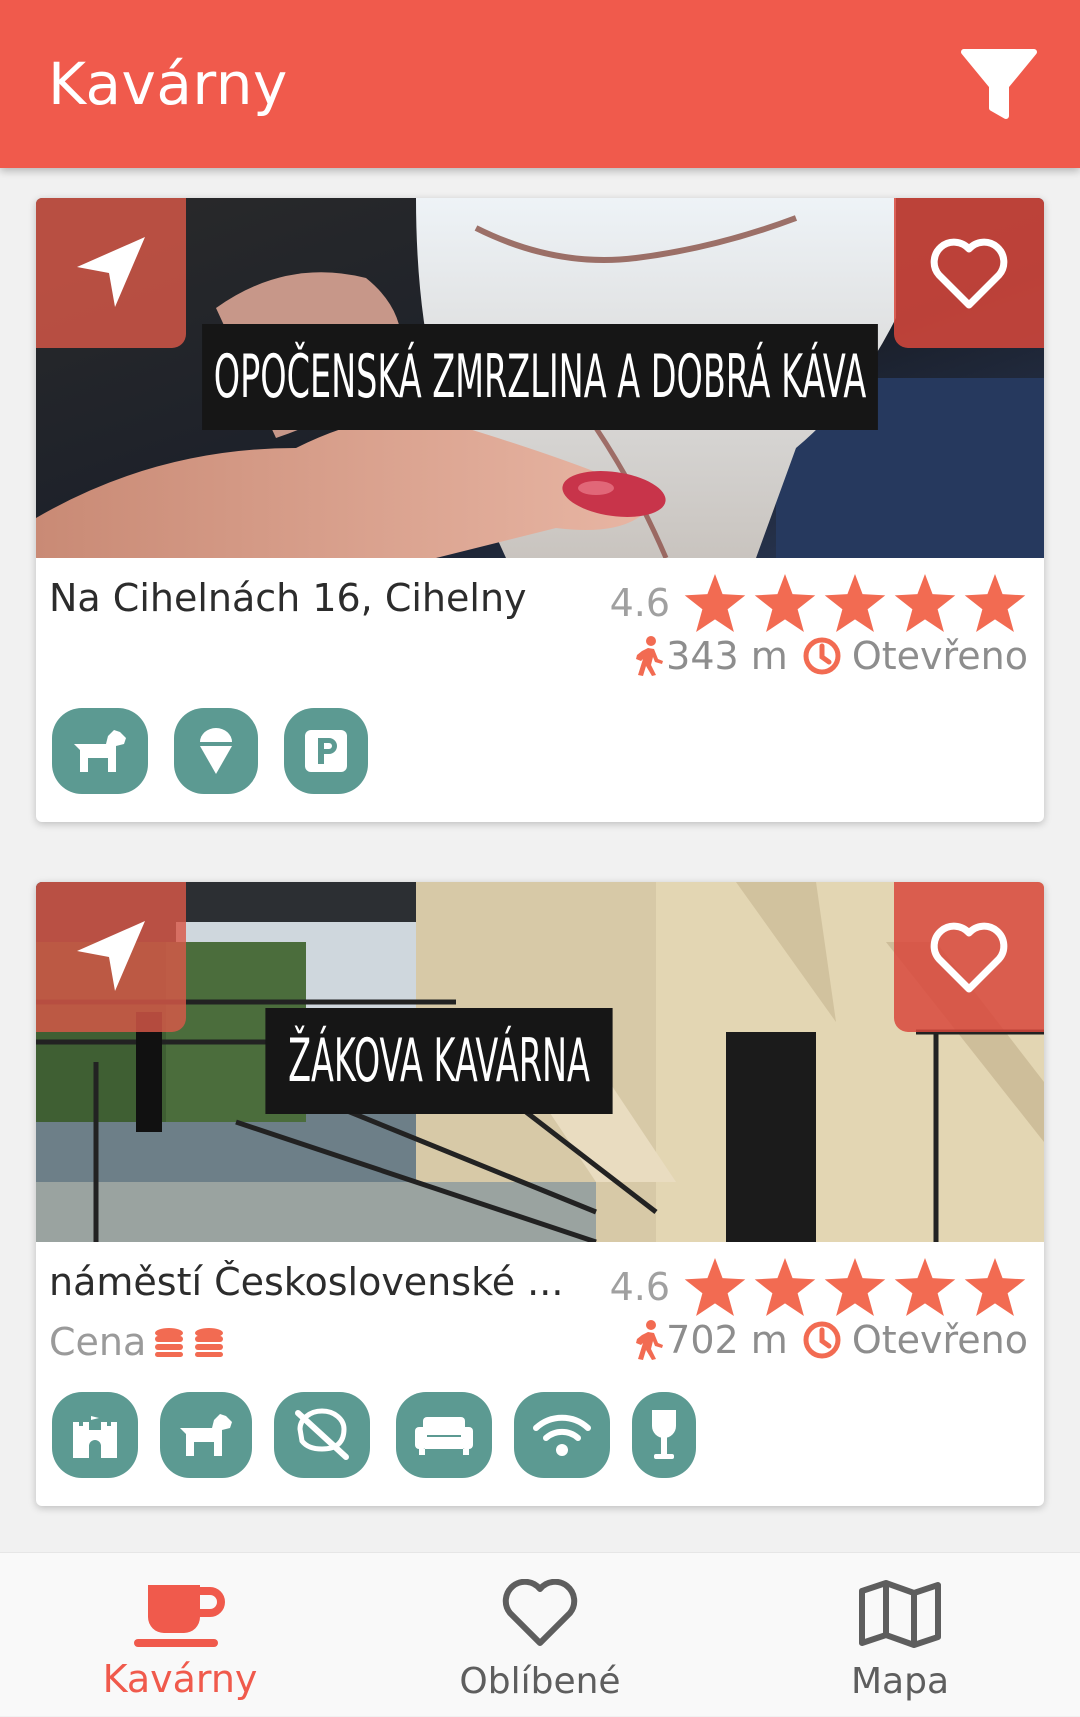 The image size is (1080, 1717). I want to click on sofa-icon, so click(444, 1436).